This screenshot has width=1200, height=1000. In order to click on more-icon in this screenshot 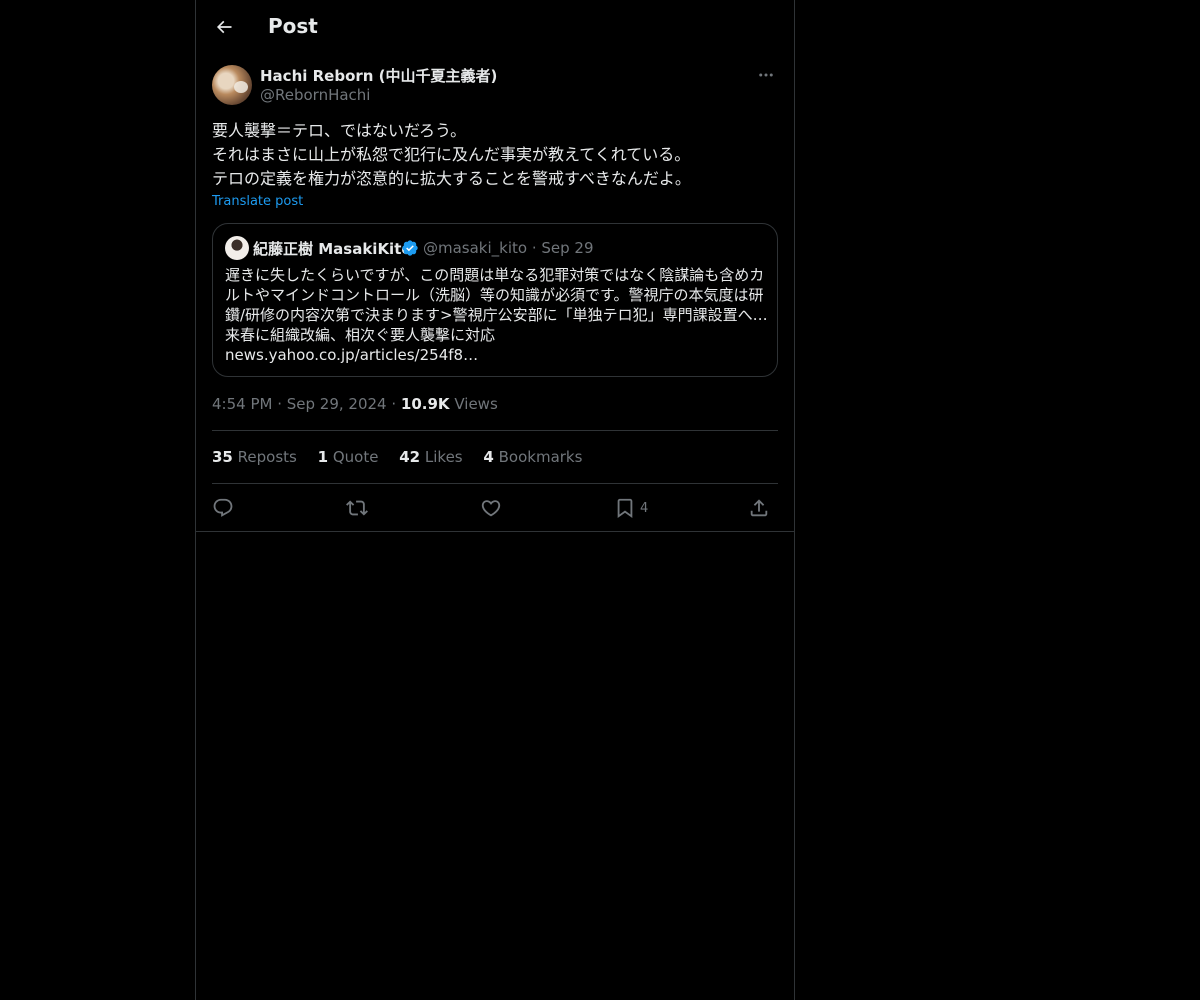, I will do `click(766, 75)`.